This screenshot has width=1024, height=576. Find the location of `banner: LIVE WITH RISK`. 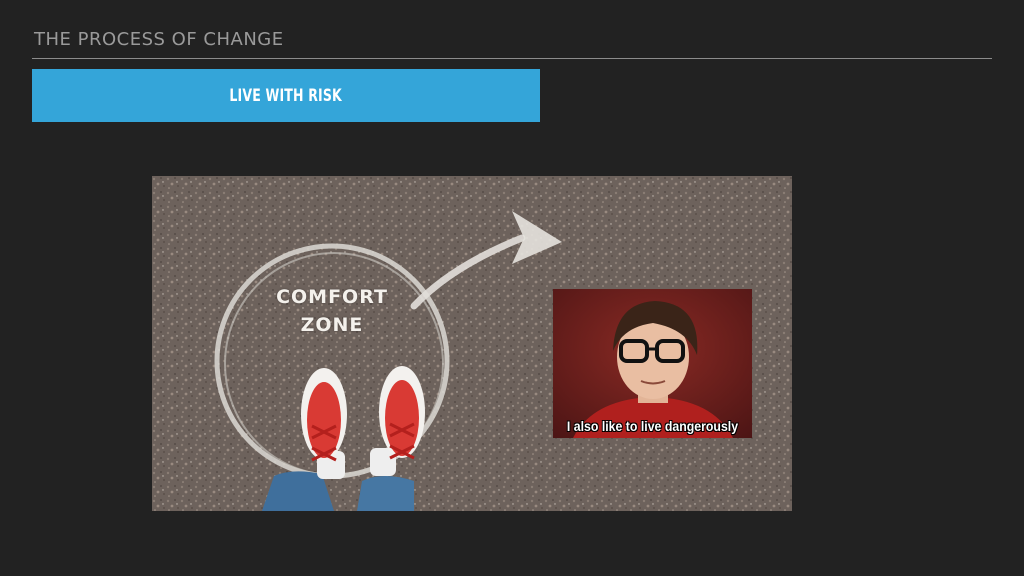

banner: LIVE WITH RISK is located at coordinates (286, 95).